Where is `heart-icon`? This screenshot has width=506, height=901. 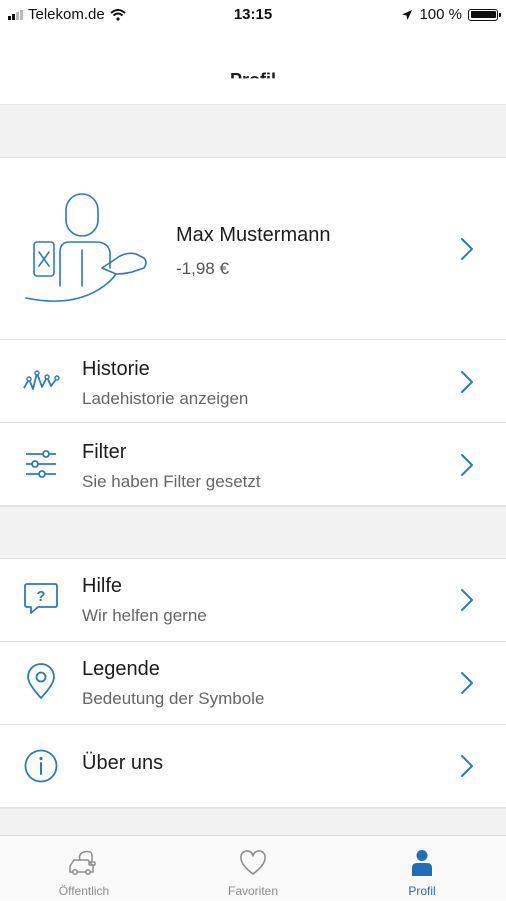 heart-icon is located at coordinates (253, 862).